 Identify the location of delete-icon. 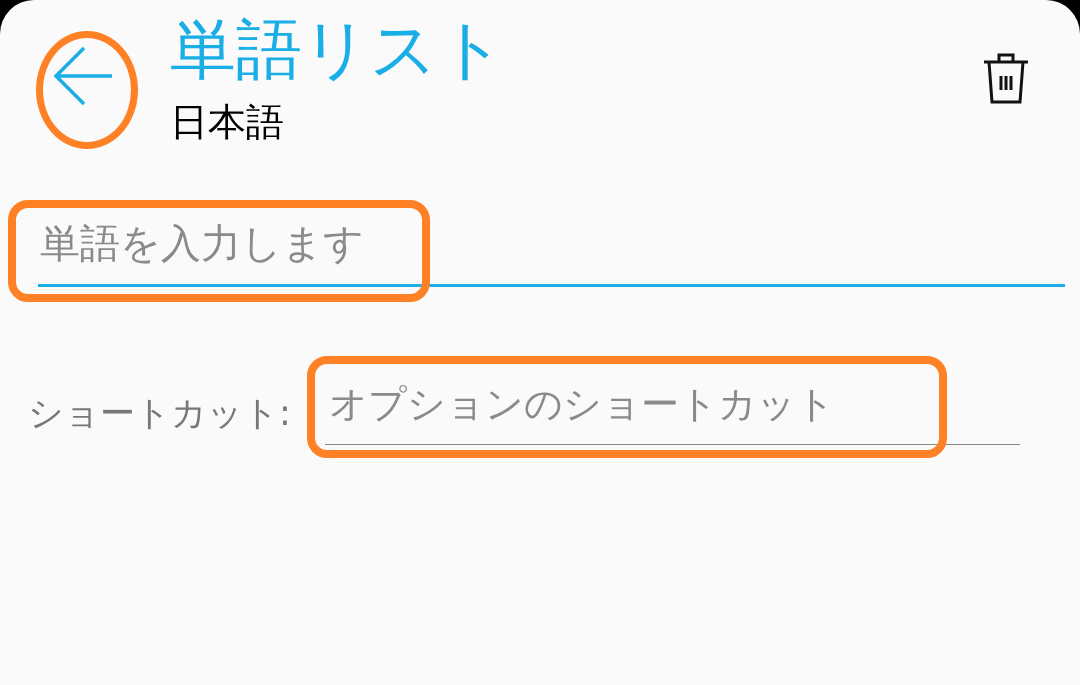
(1006, 79).